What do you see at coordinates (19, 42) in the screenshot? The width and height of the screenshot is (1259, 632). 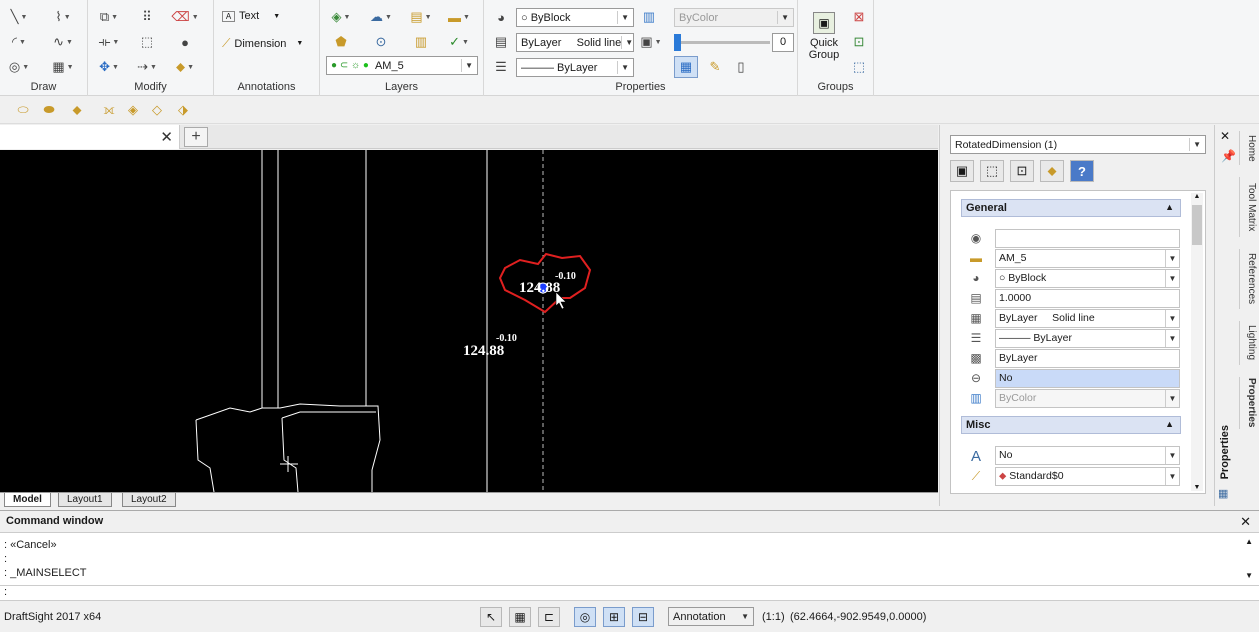 I see `arc-tool-icon: ◜ ▼` at bounding box center [19, 42].